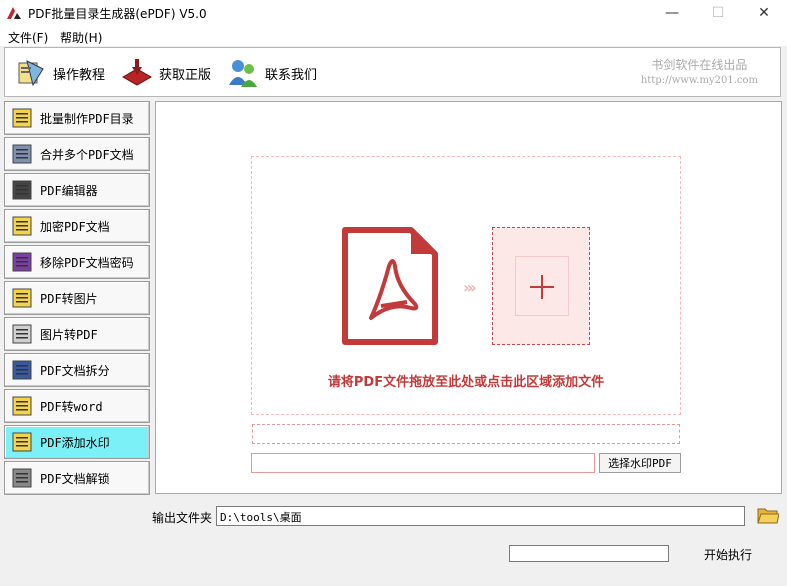  Describe the element at coordinates (672, 13) in the screenshot. I see `minimize-button: —` at that location.